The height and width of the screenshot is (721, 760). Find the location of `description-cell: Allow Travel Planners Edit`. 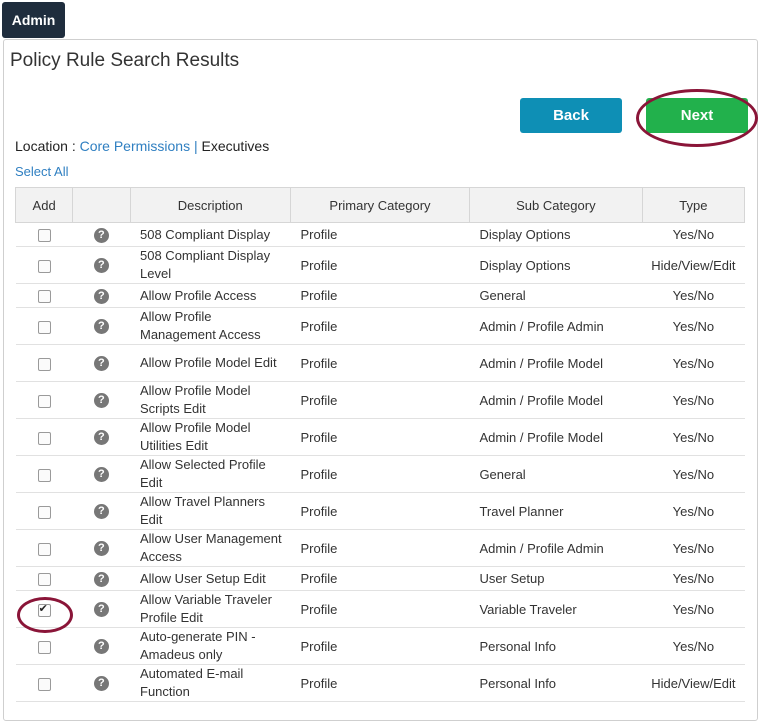

description-cell: Allow Travel Planners Edit is located at coordinates (210, 511).